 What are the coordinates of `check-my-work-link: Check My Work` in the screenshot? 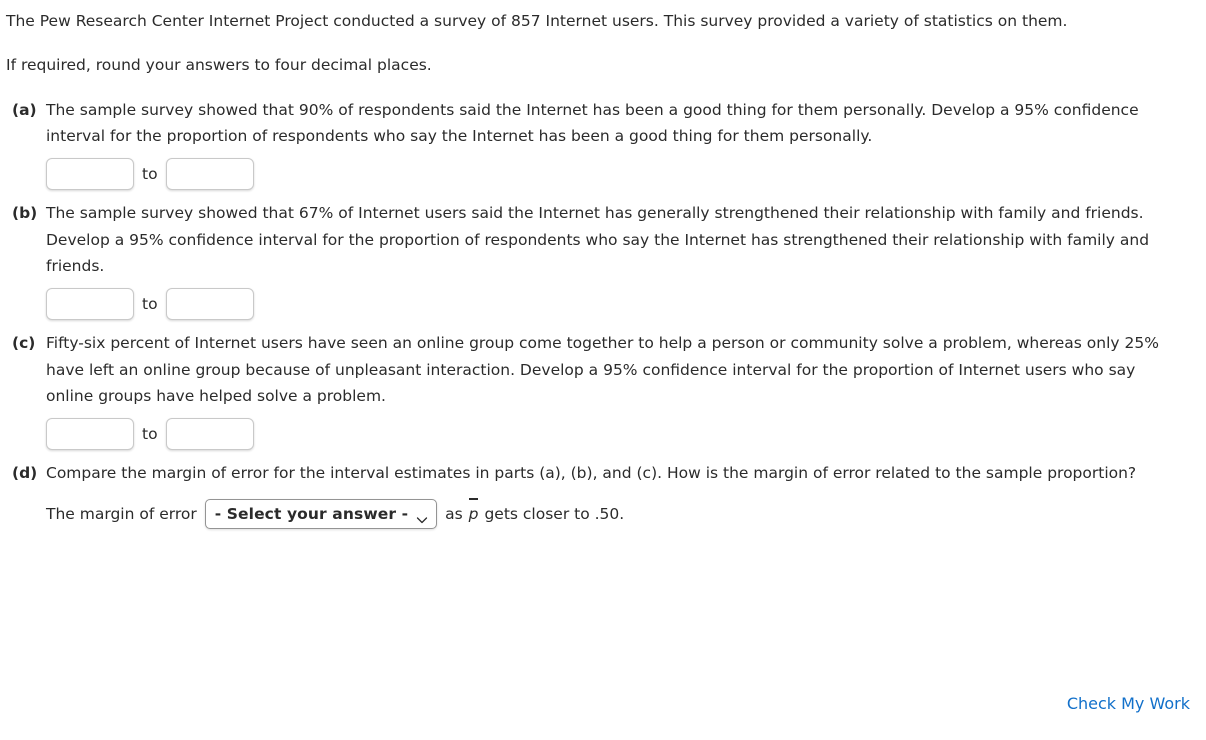 It's located at (1128, 703).